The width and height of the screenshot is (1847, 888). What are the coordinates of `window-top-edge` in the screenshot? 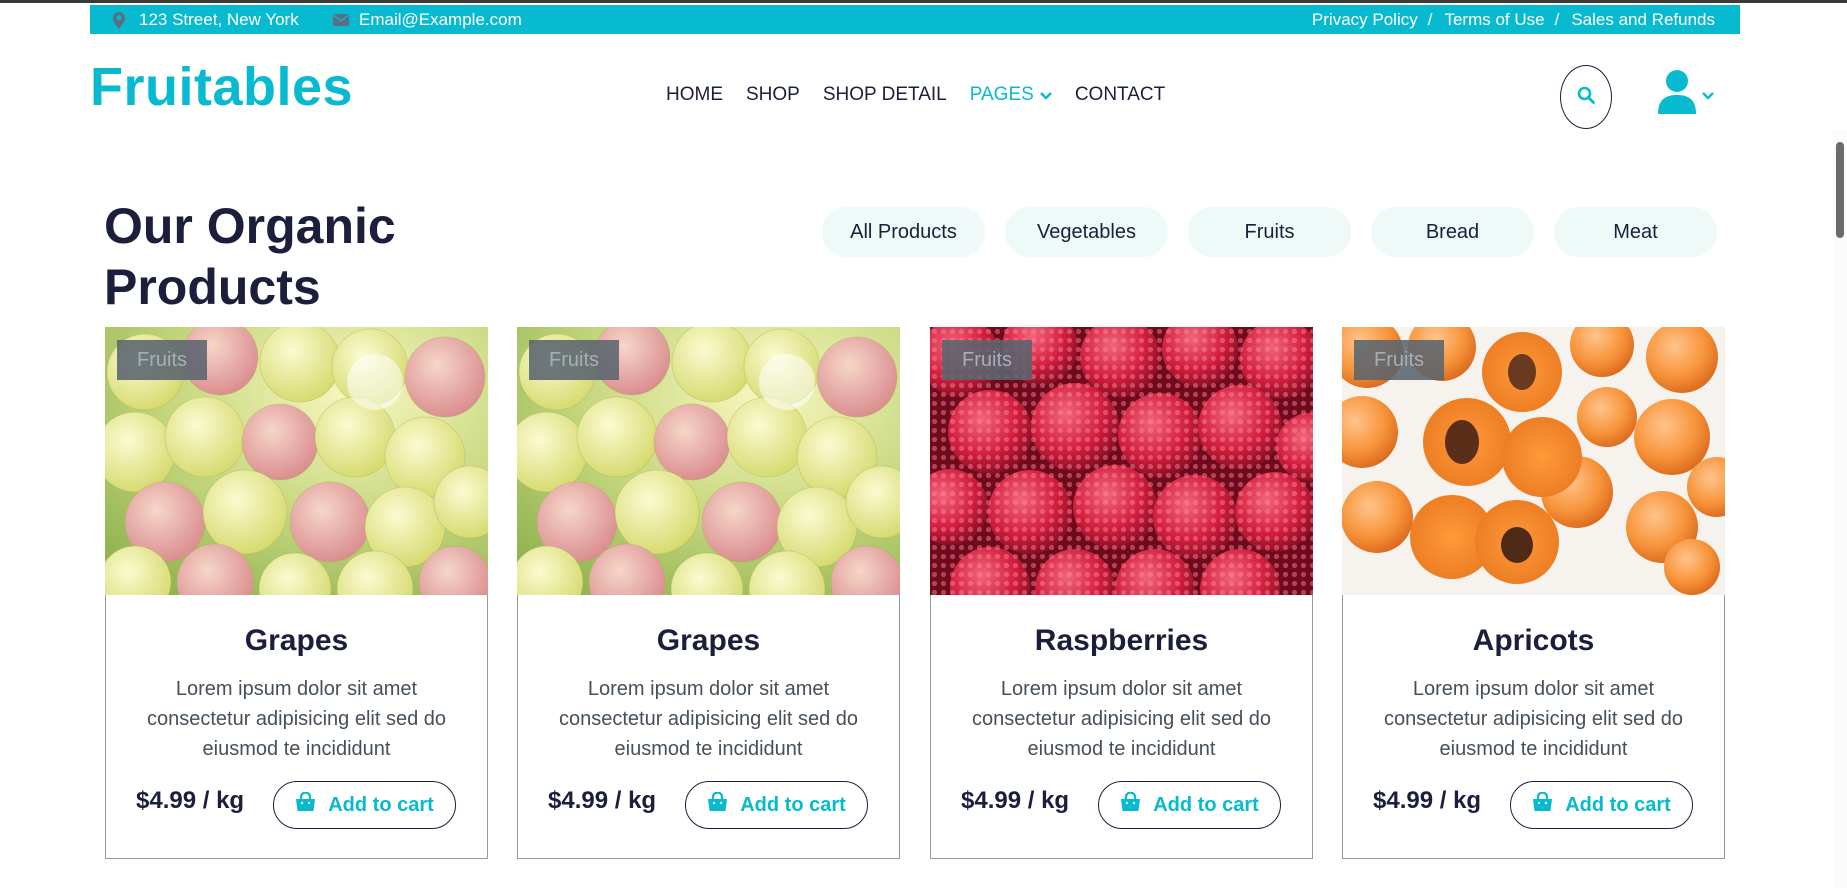 It's located at (923, 1).